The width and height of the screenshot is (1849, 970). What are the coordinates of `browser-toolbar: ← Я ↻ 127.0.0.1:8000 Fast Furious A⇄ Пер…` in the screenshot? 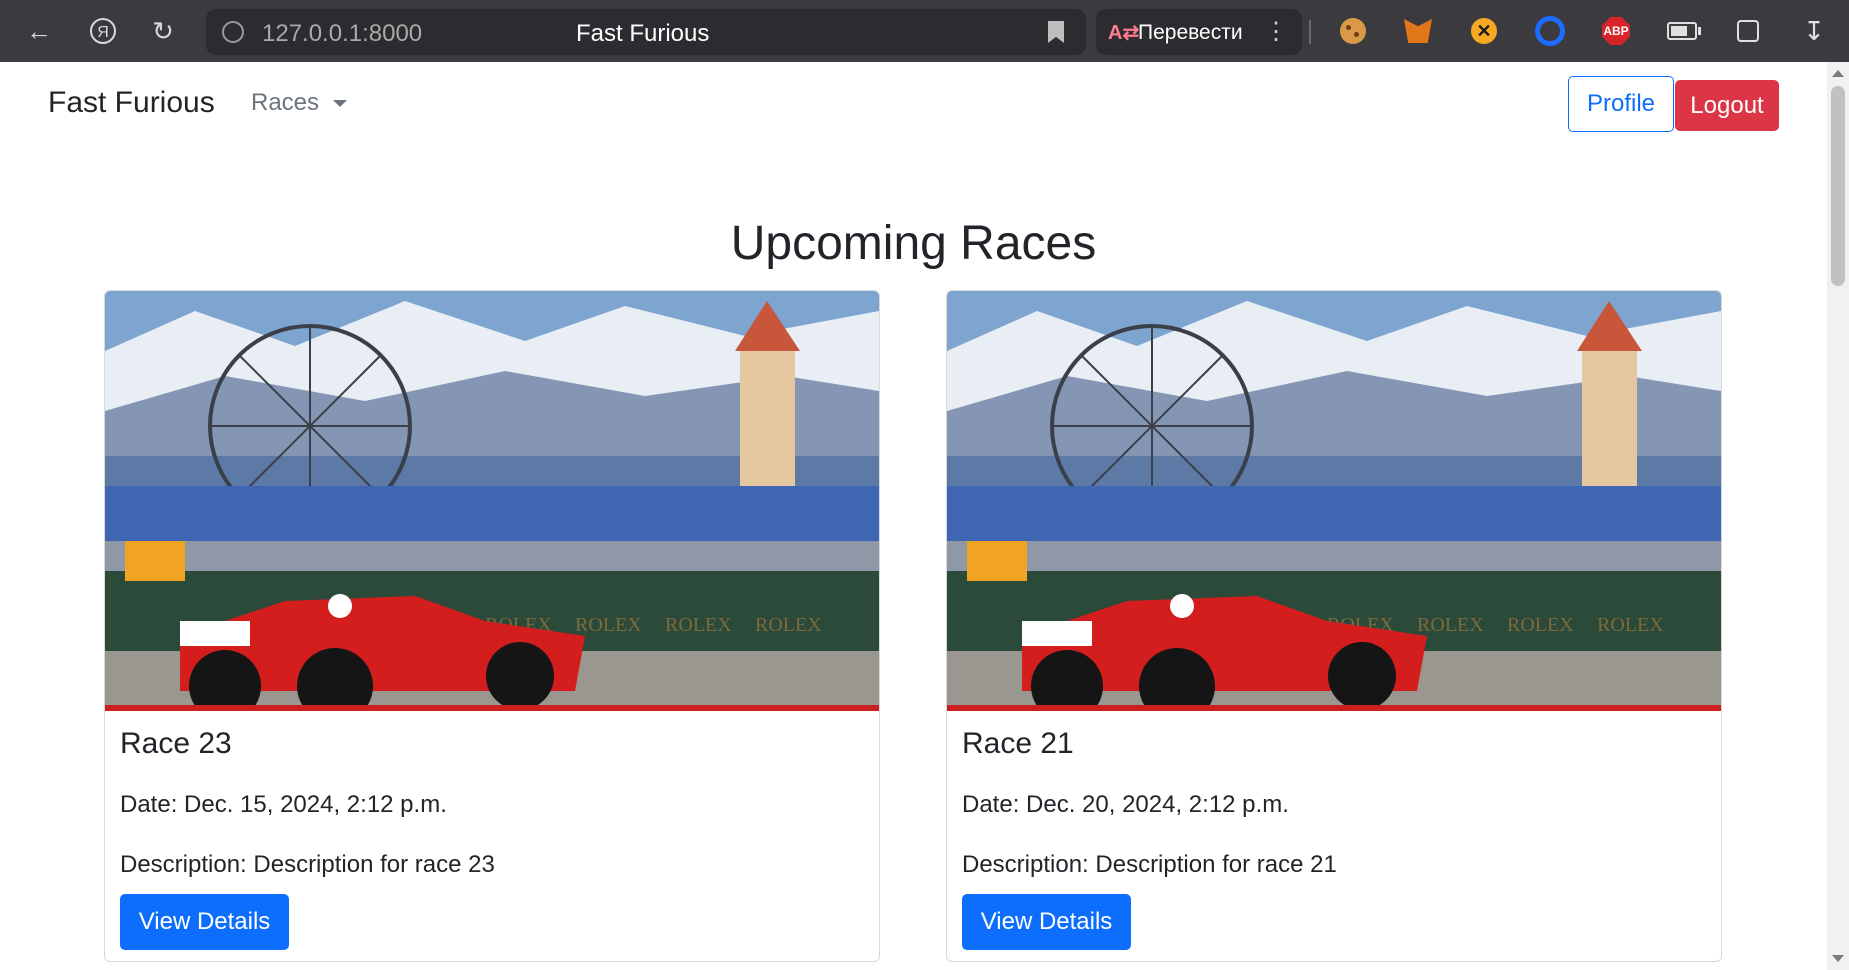 It's located at (924, 31).